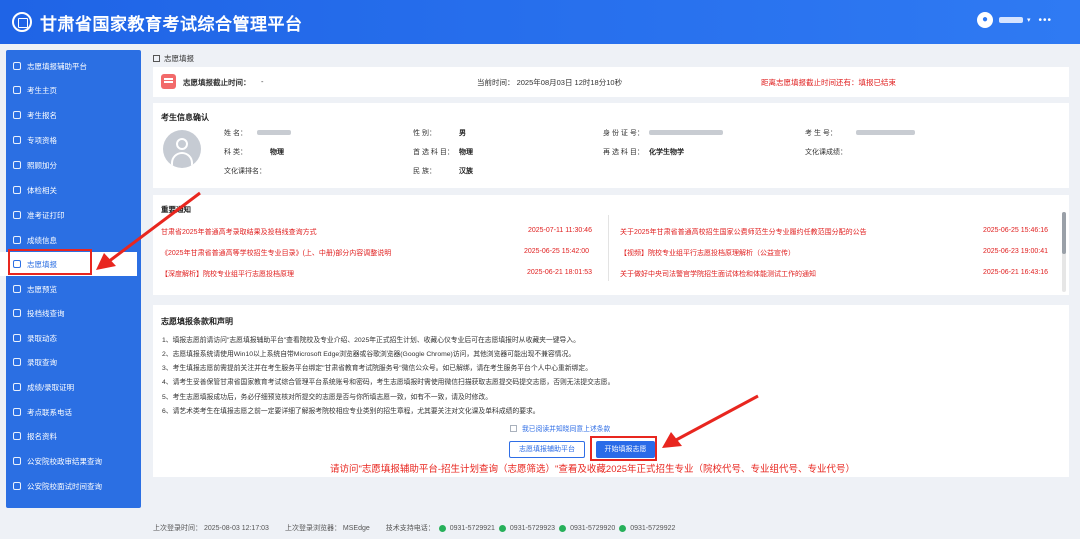 This screenshot has height=539, width=1080. Describe the element at coordinates (466, 171) in the screenshot. I see `ethnic-value: 汉族` at that location.